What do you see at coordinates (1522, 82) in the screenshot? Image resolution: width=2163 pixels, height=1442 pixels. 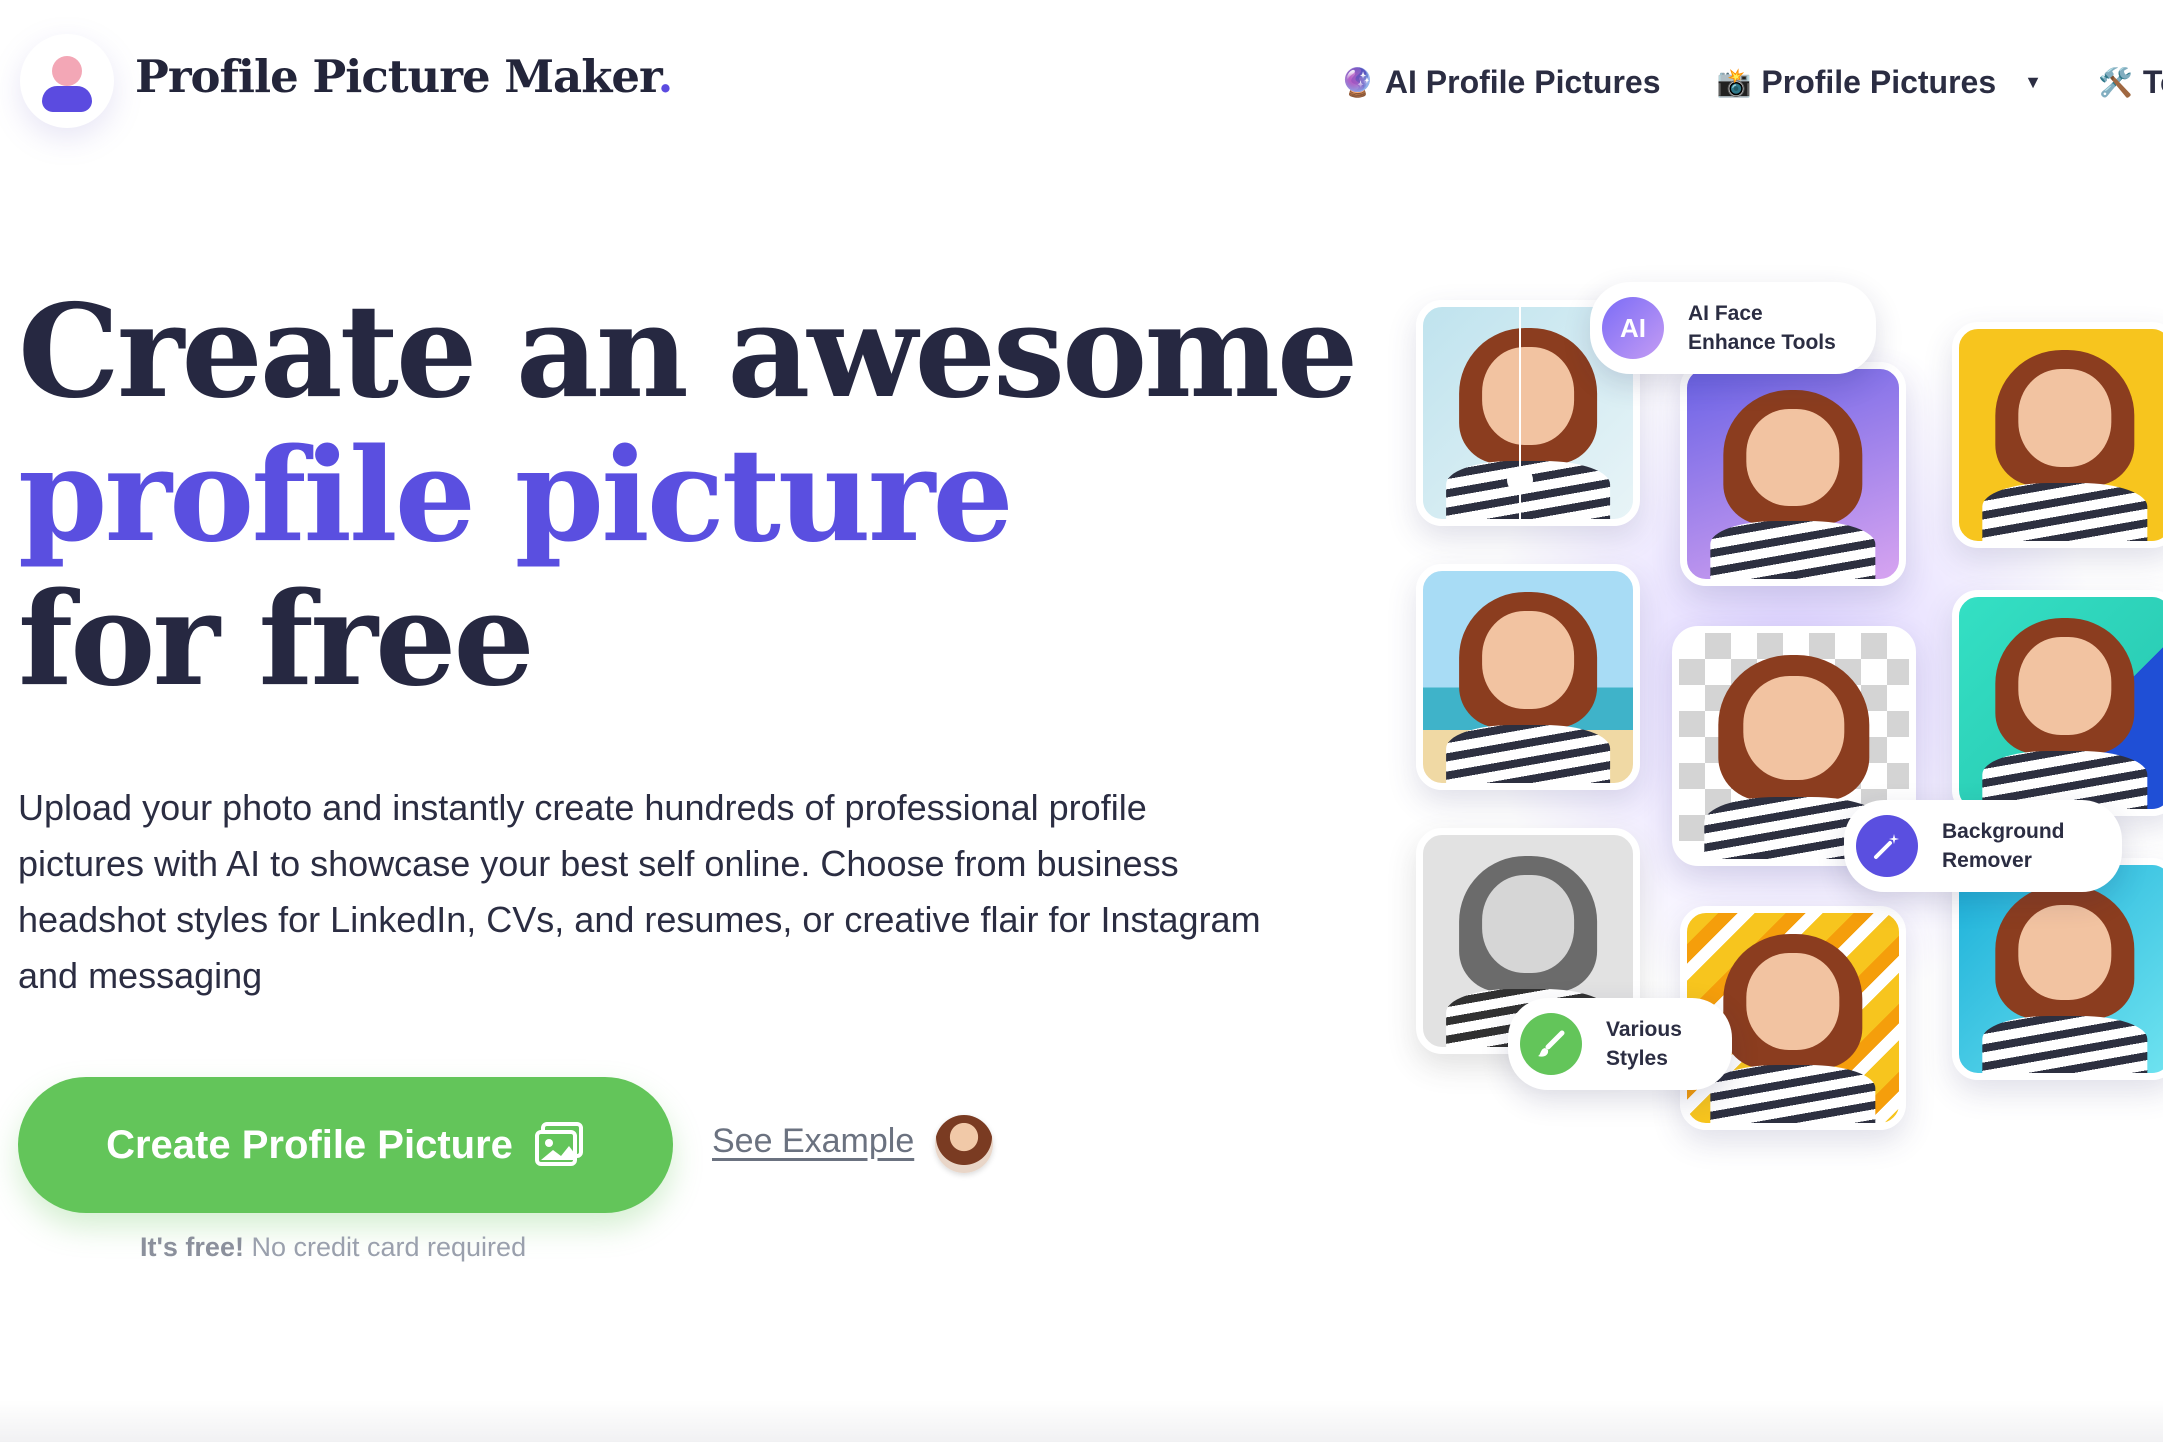 I see `nav-label: AI Profile Pictures` at bounding box center [1522, 82].